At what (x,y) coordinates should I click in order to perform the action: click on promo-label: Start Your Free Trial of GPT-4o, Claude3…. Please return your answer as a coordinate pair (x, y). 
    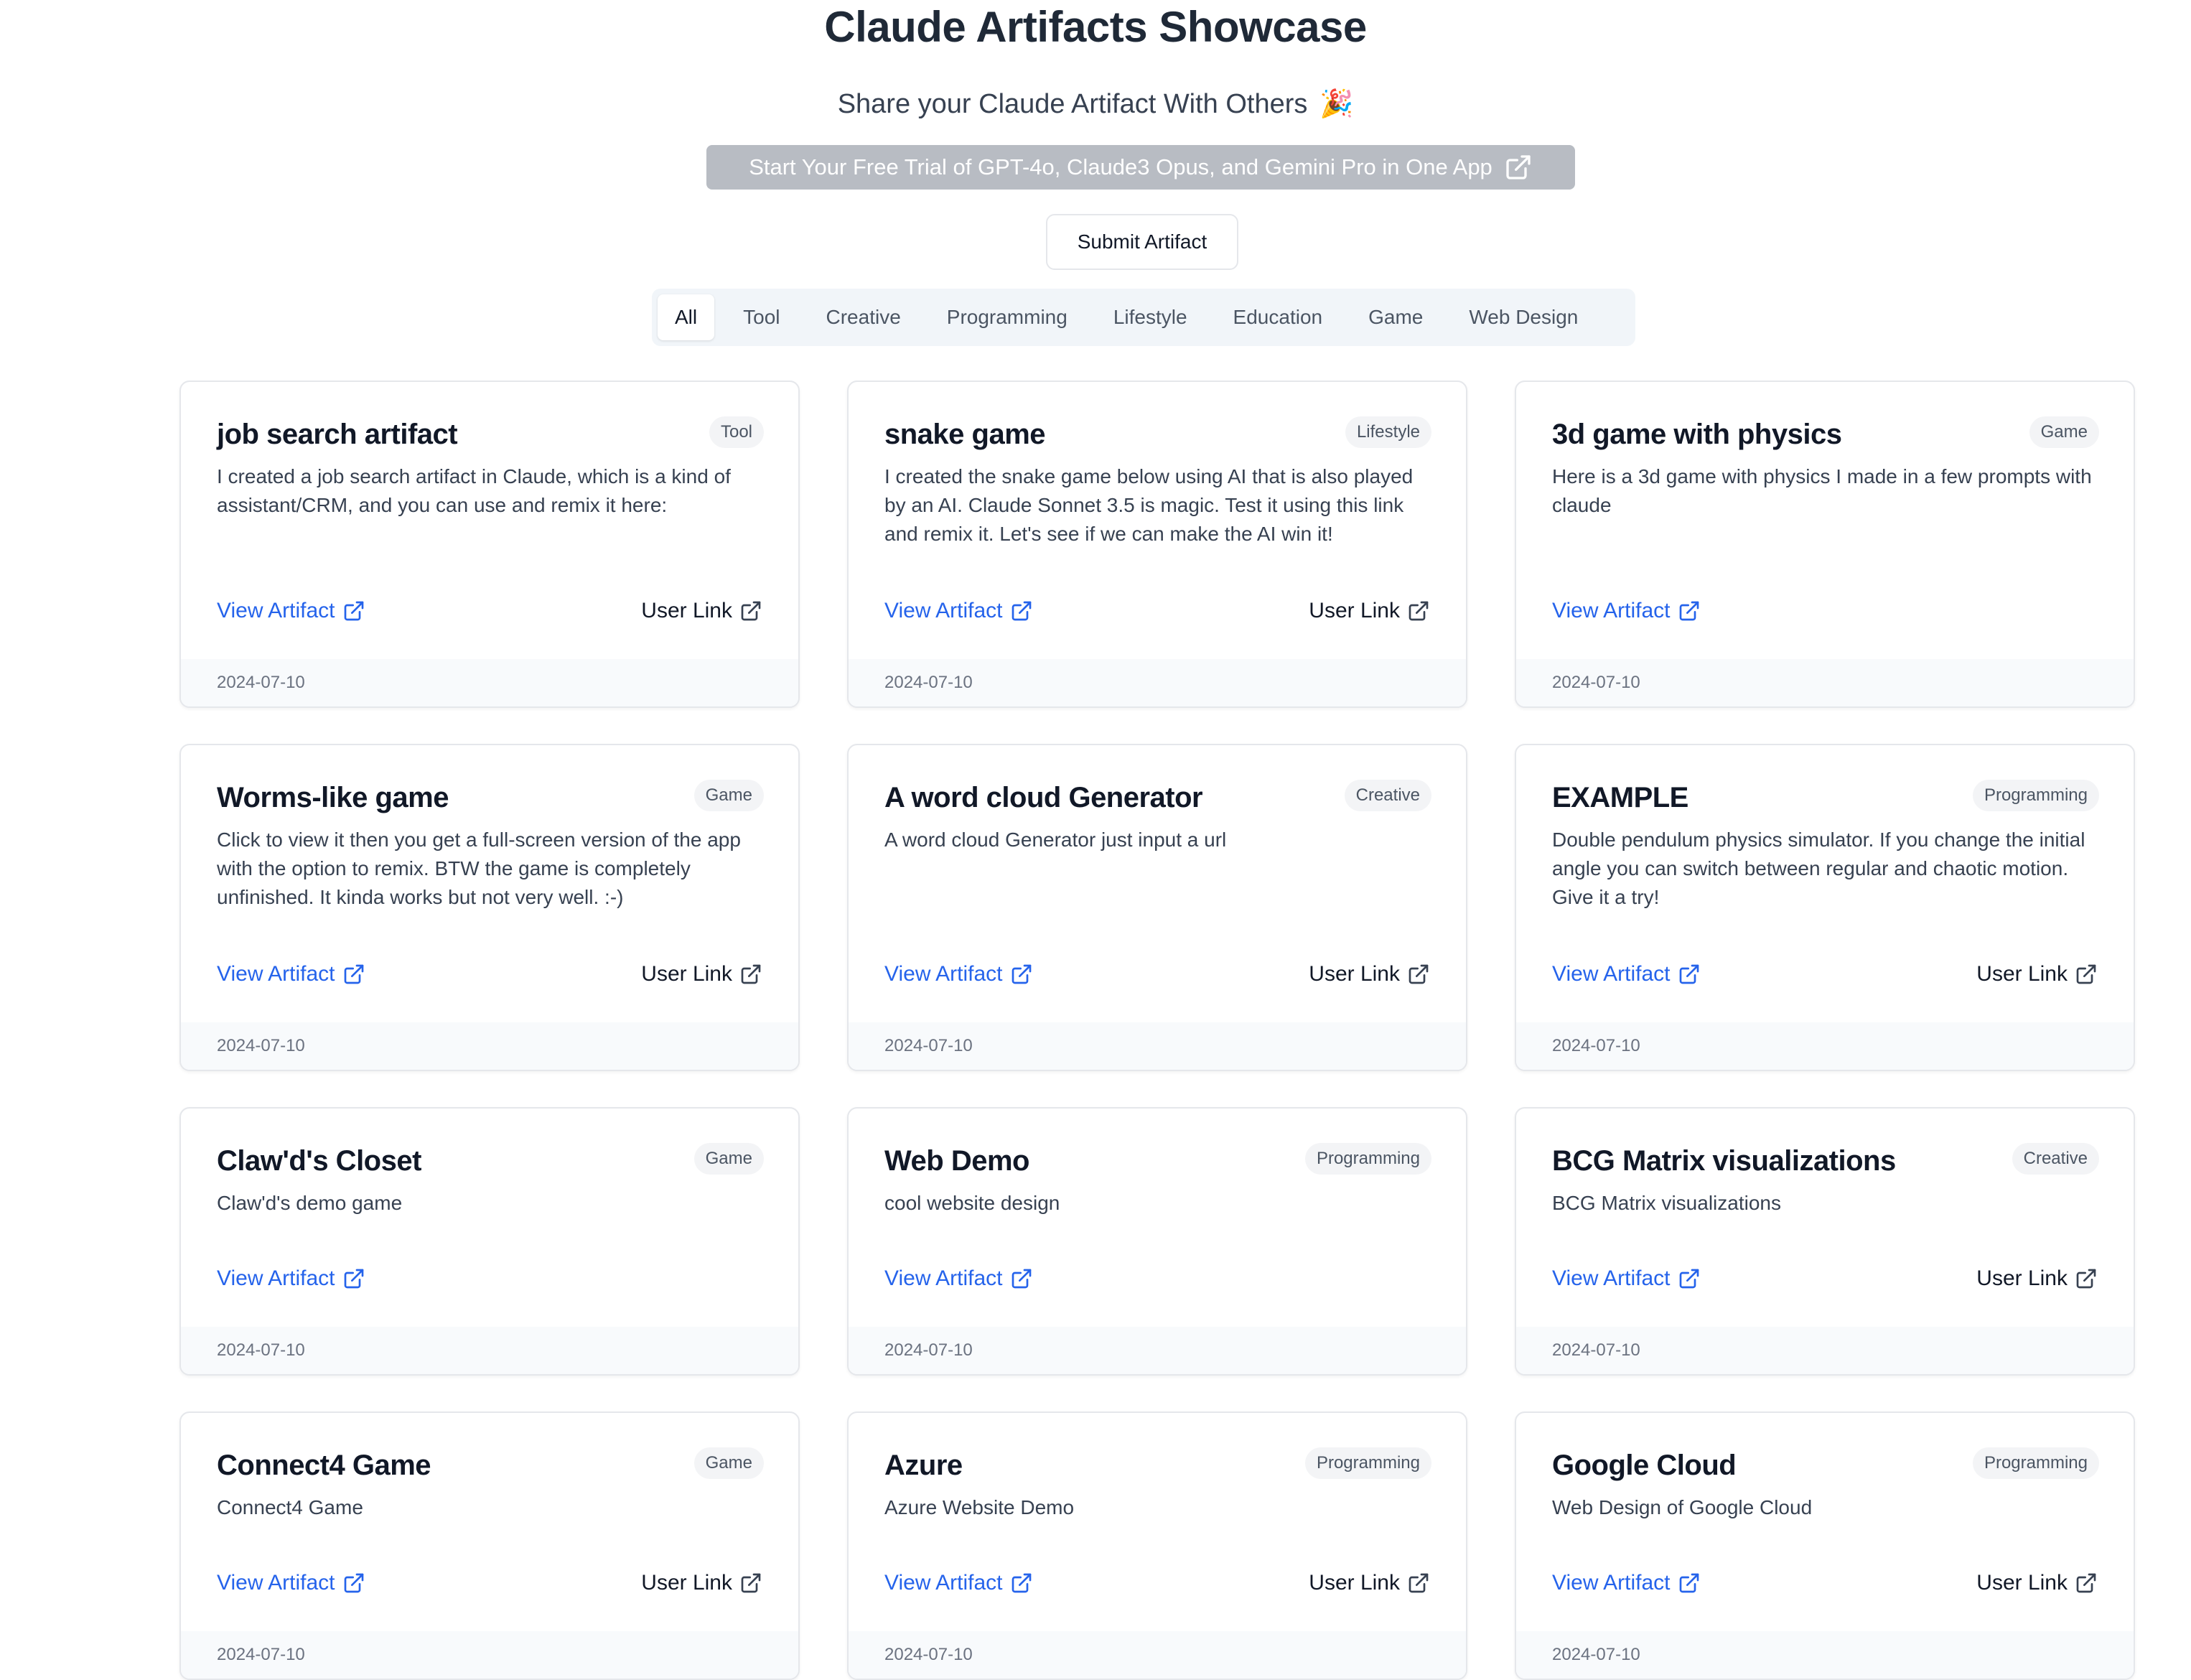
    Looking at the image, I should click on (1120, 166).